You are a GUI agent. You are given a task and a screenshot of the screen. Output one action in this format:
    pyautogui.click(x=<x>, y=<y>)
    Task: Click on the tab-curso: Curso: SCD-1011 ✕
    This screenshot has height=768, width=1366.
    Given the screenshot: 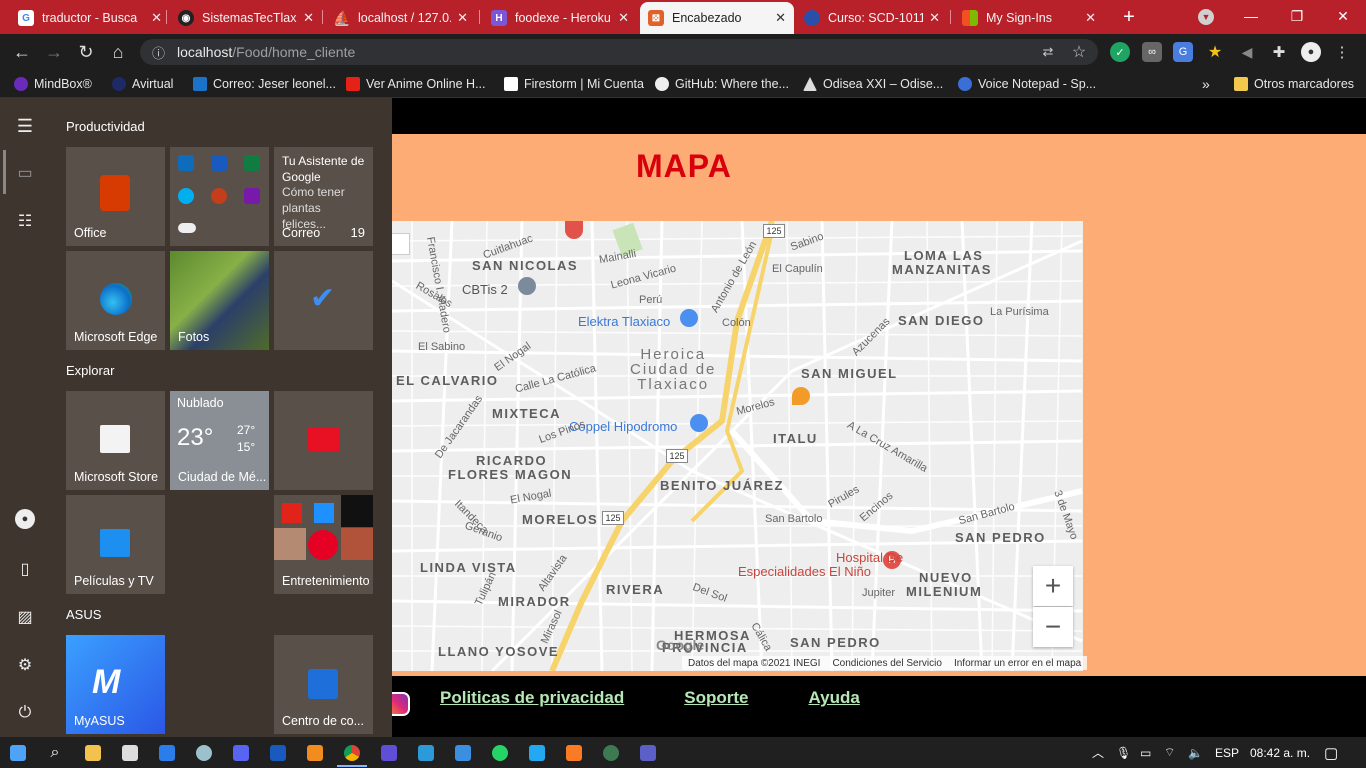 What is the action you would take?
    pyautogui.click(x=872, y=18)
    